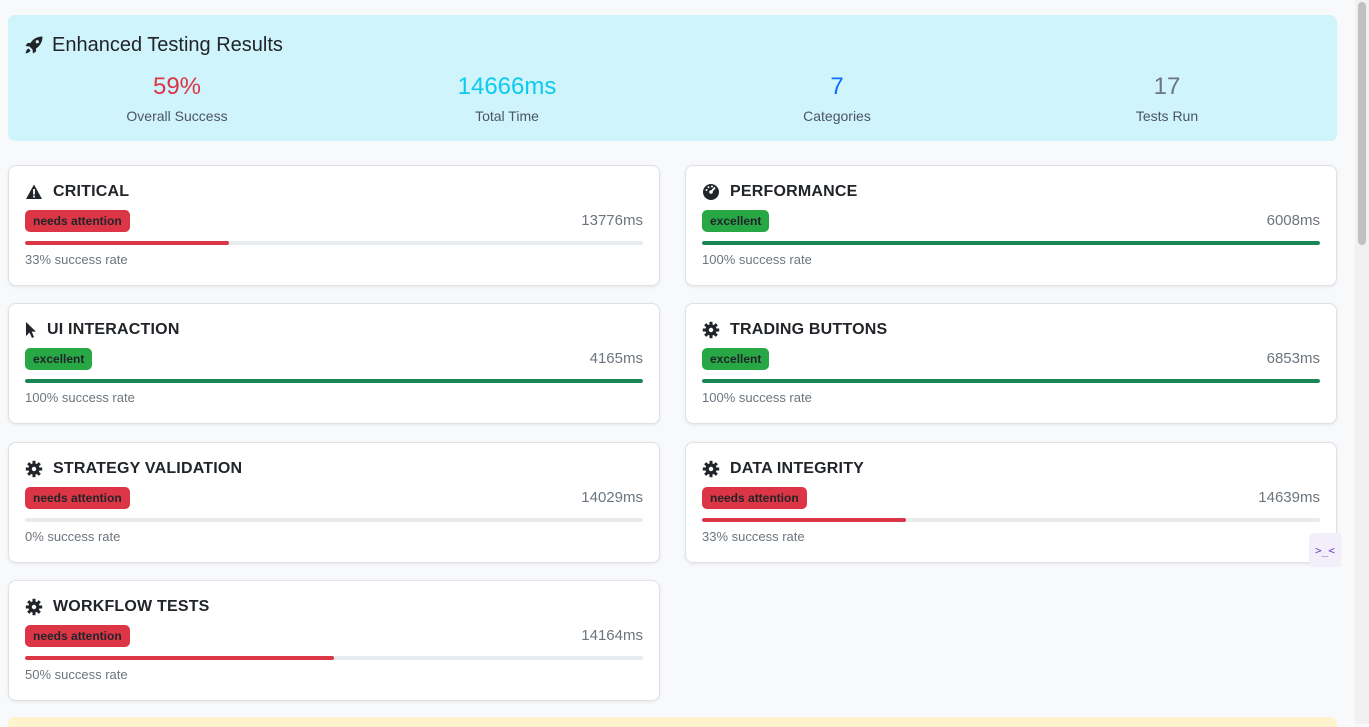  I want to click on success-rate-text: 0% success rate, so click(73, 536).